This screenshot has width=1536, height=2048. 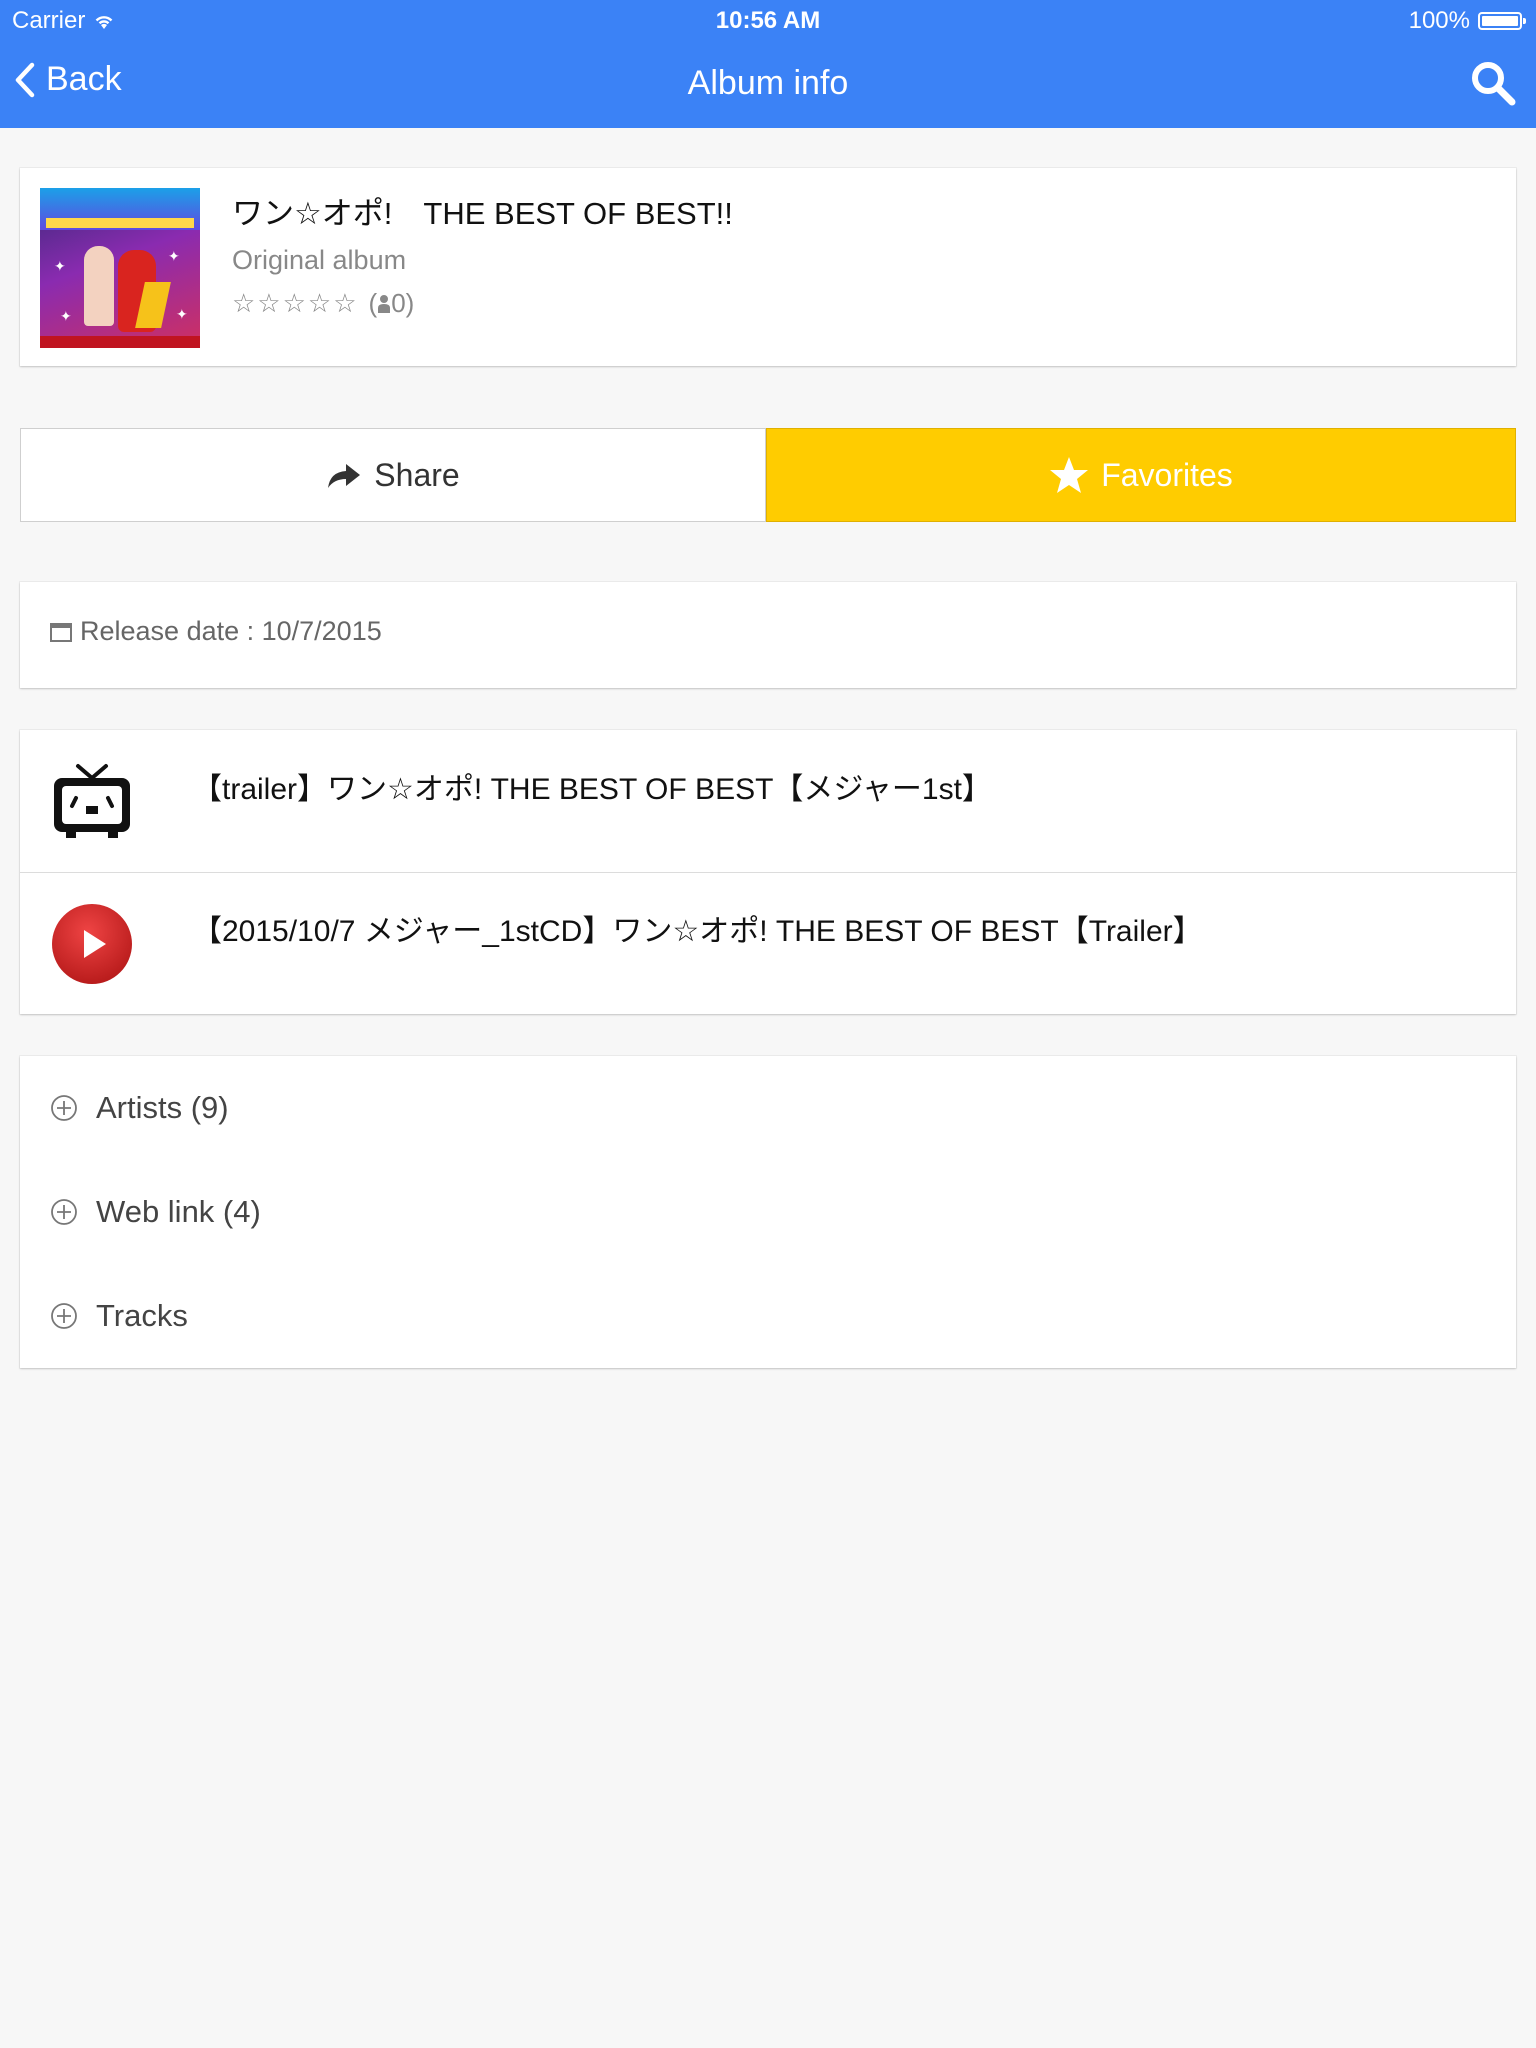 What do you see at coordinates (178, 1211) in the screenshot?
I see `section-label: Web link (4)` at bounding box center [178, 1211].